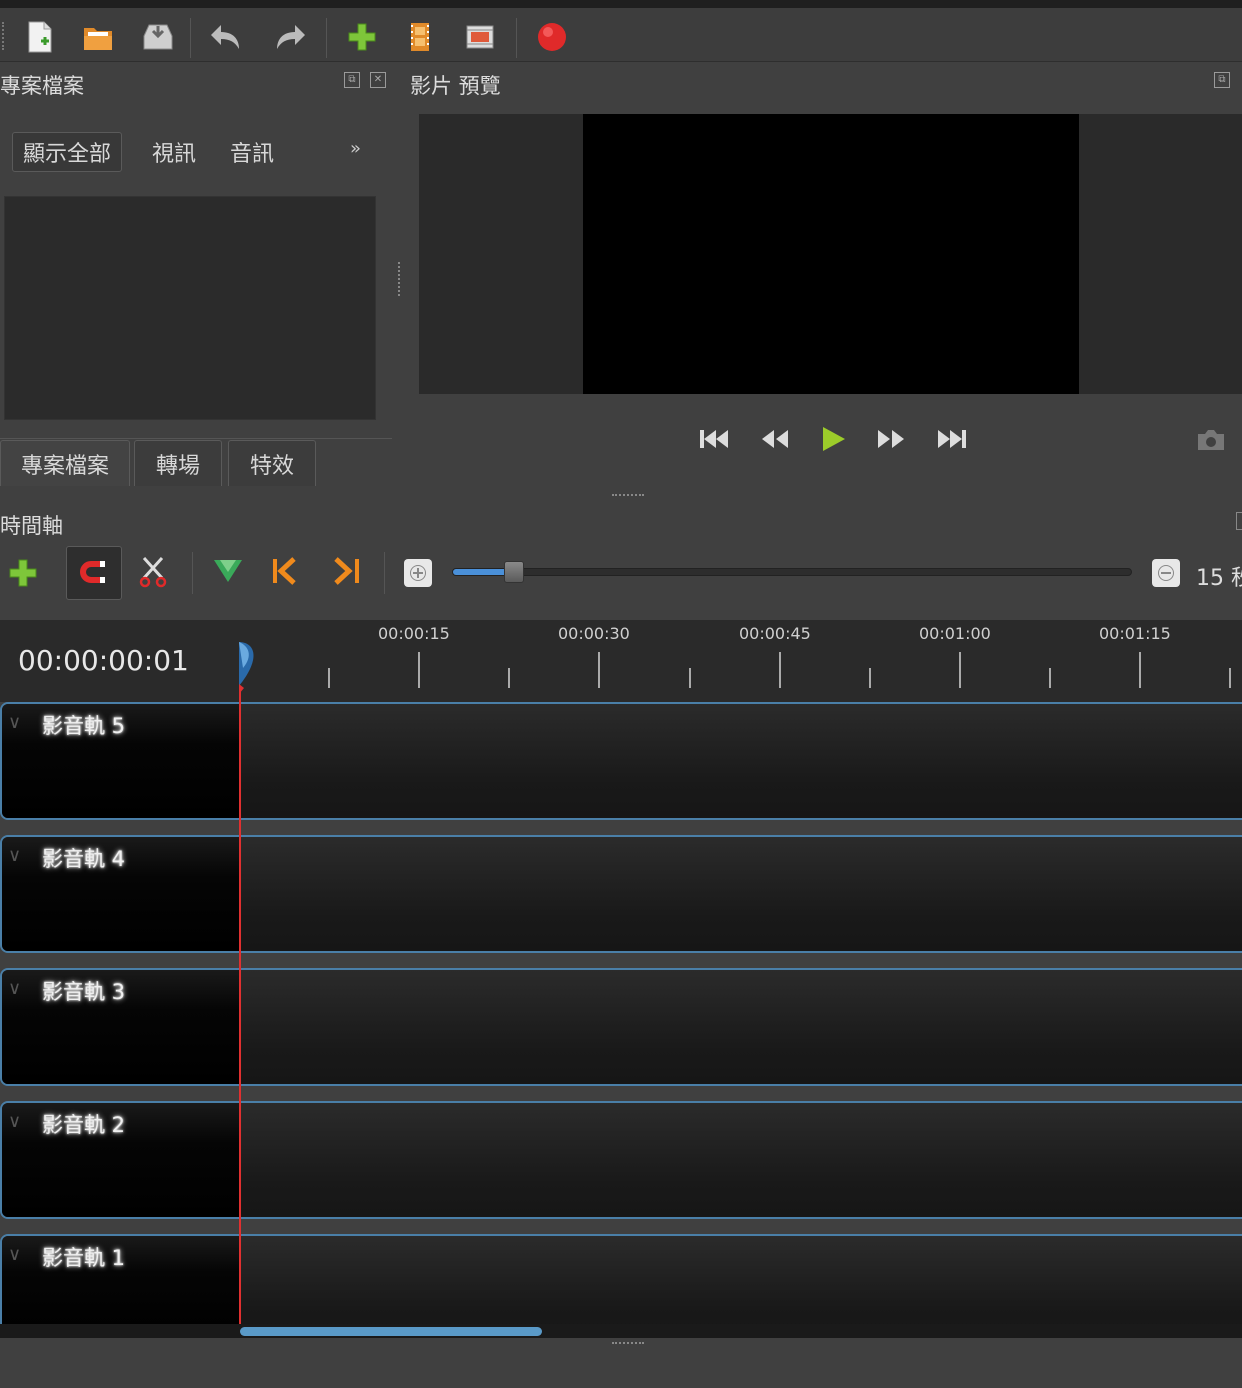  I want to click on razor-scissors-icon, so click(153, 574).